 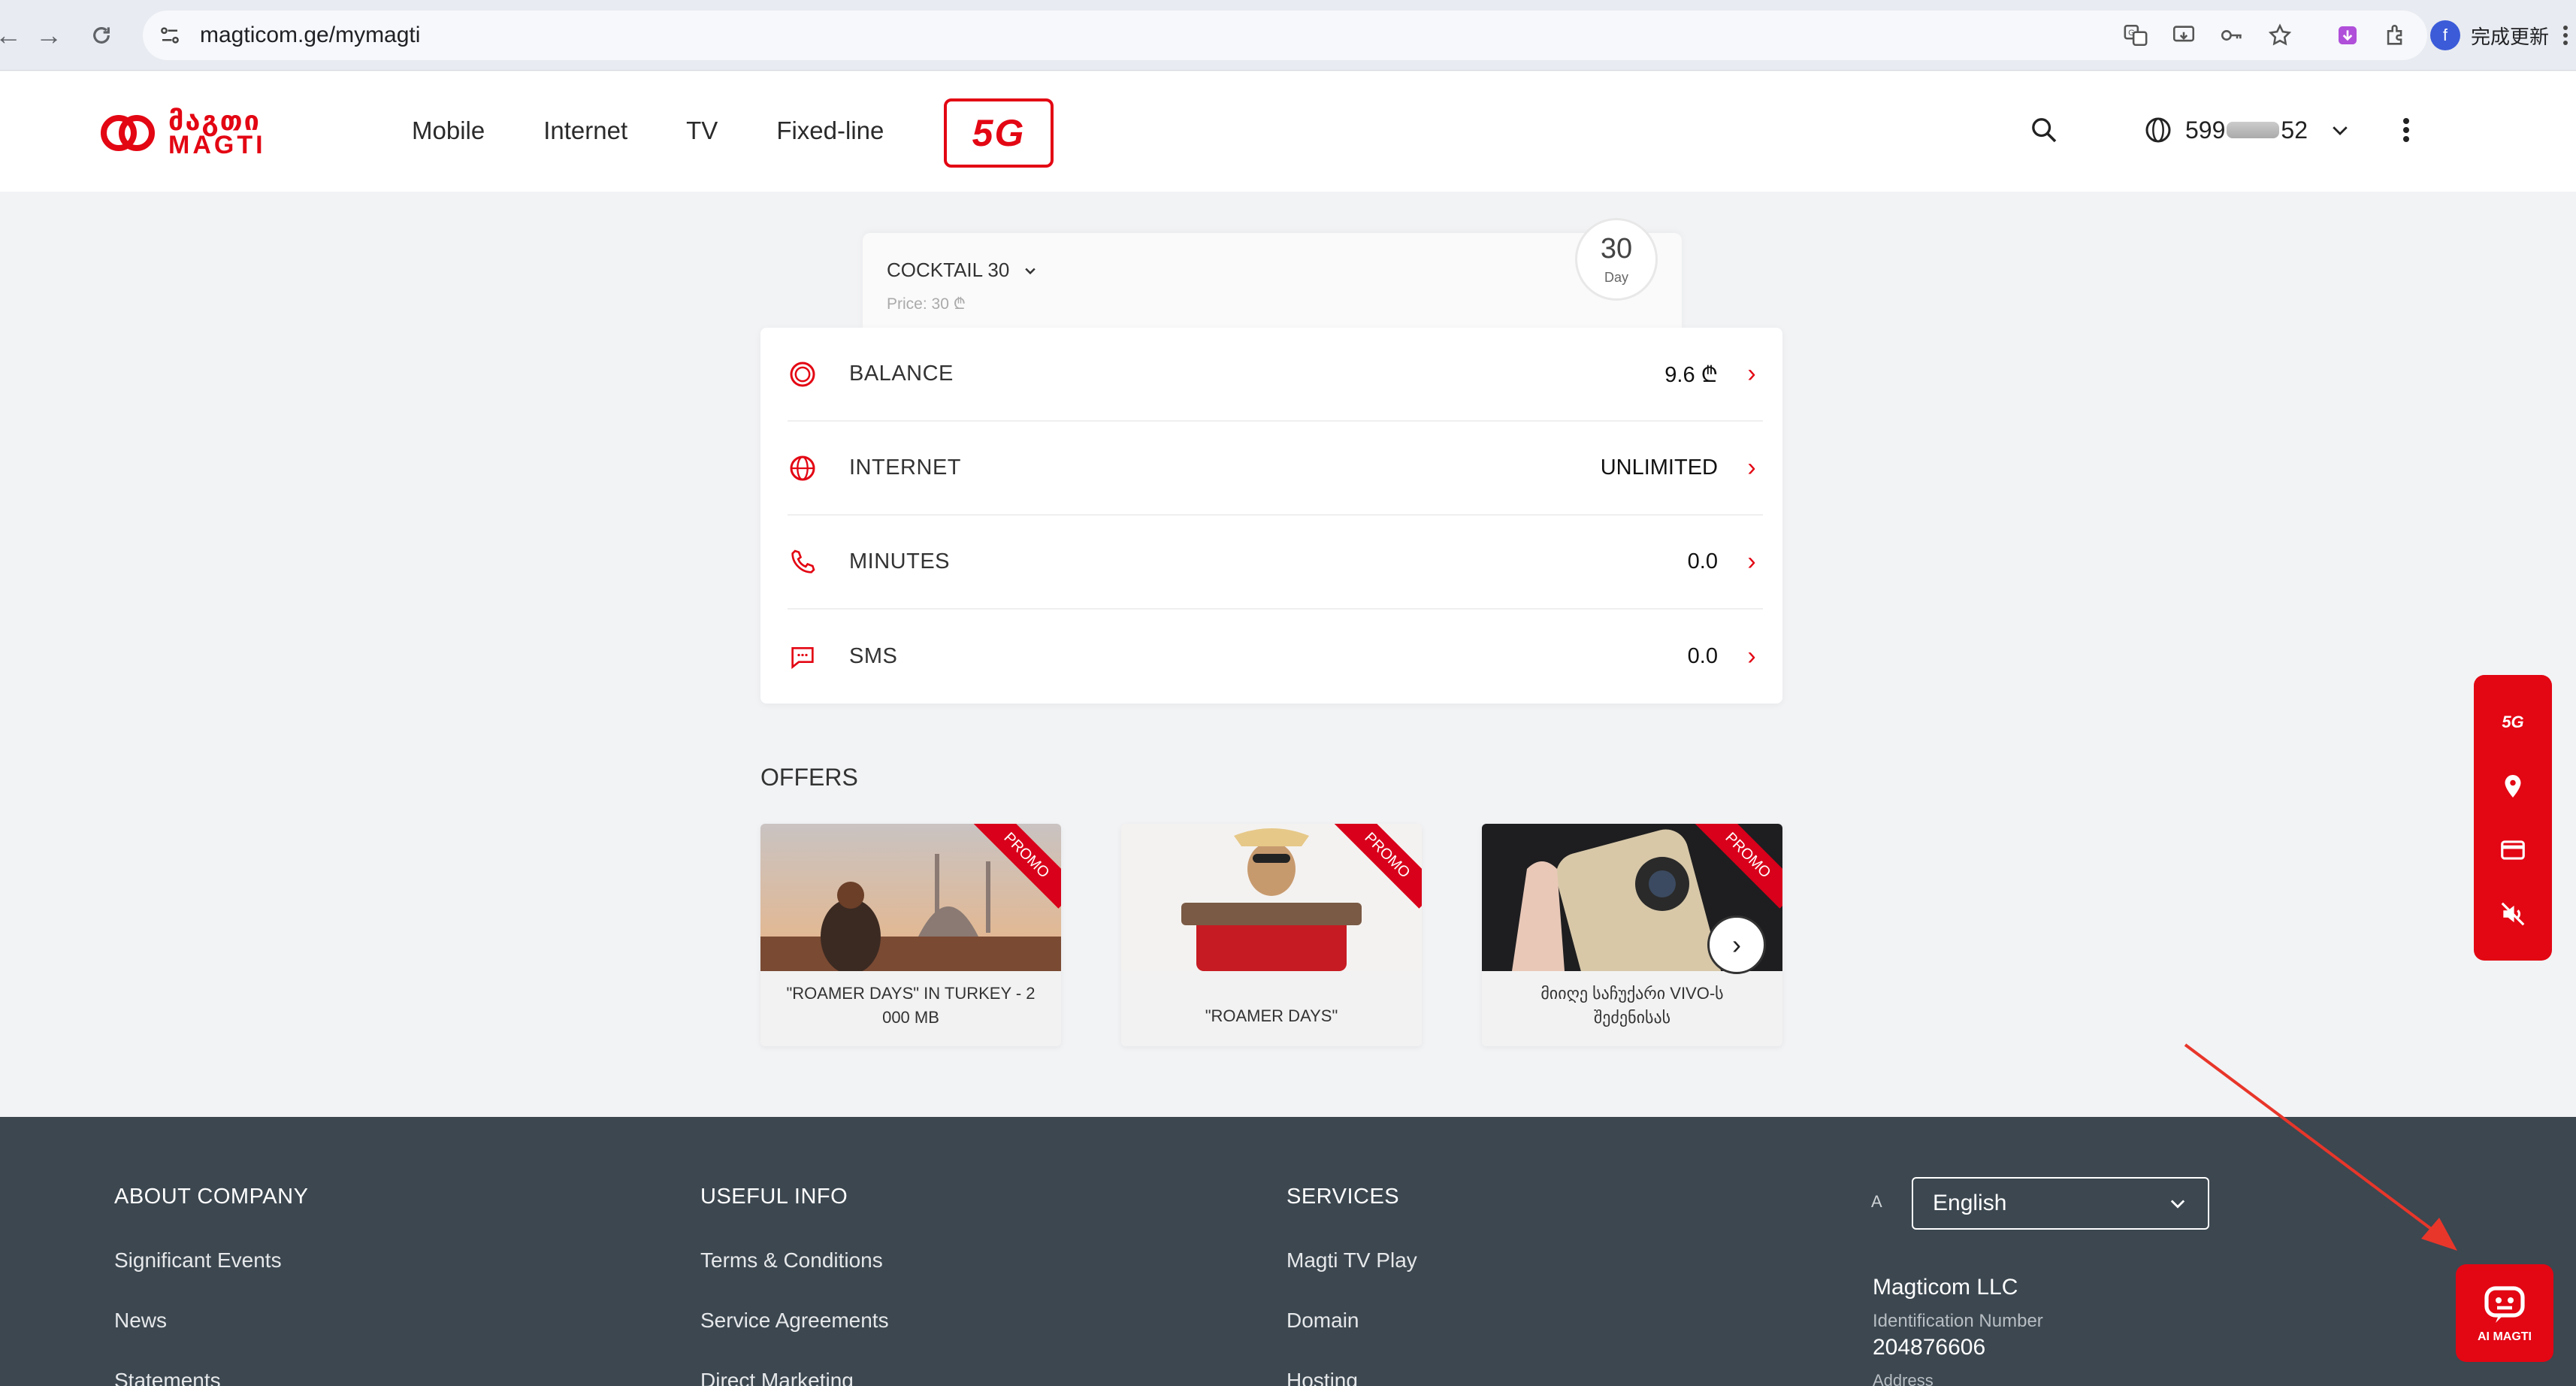 What do you see at coordinates (1275, 563) in the screenshot?
I see `minutes-row: MINUTES 0.0 ›` at bounding box center [1275, 563].